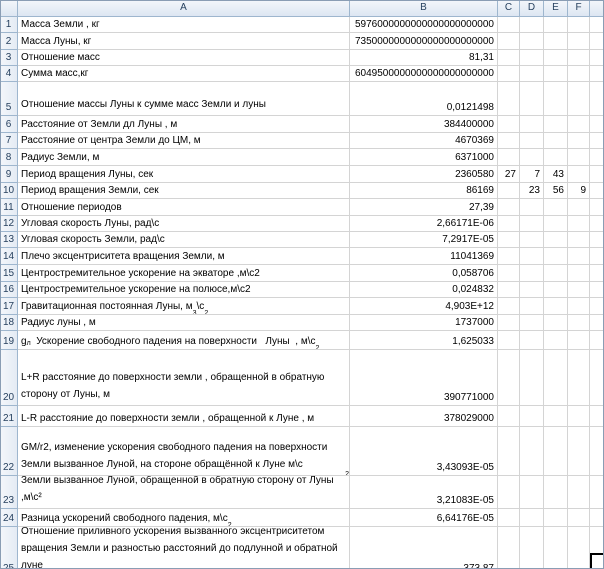 The image size is (604, 569). Describe the element at coordinates (532, 8) in the screenshot. I see `column-header-d: D` at that location.